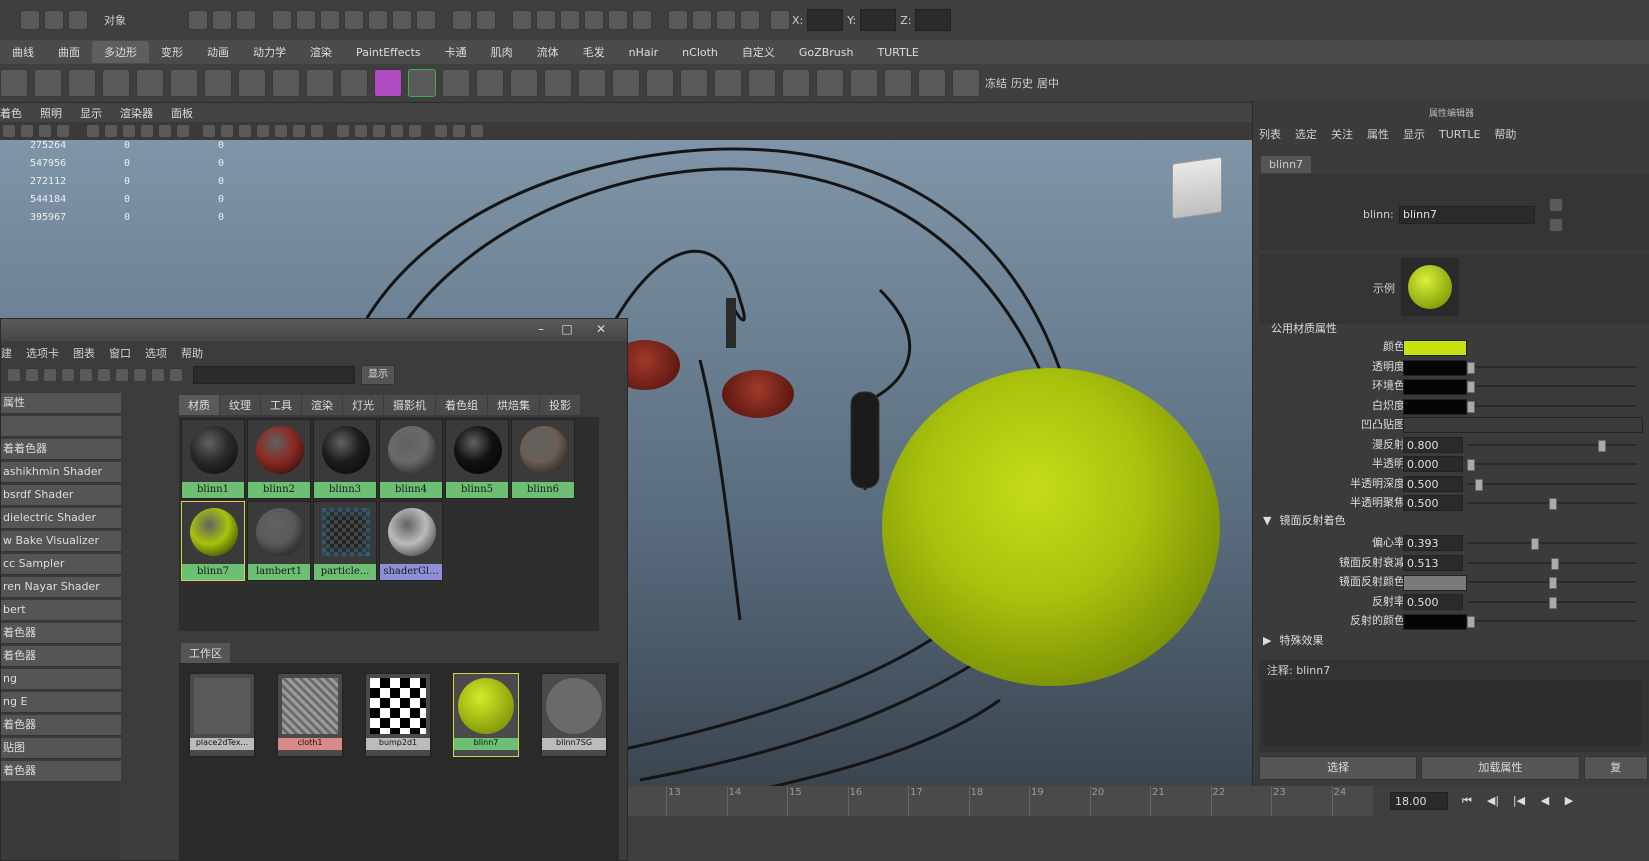 The image size is (1649, 861). What do you see at coordinates (172, 52) in the screenshot?
I see `shelf-tab: 变形` at bounding box center [172, 52].